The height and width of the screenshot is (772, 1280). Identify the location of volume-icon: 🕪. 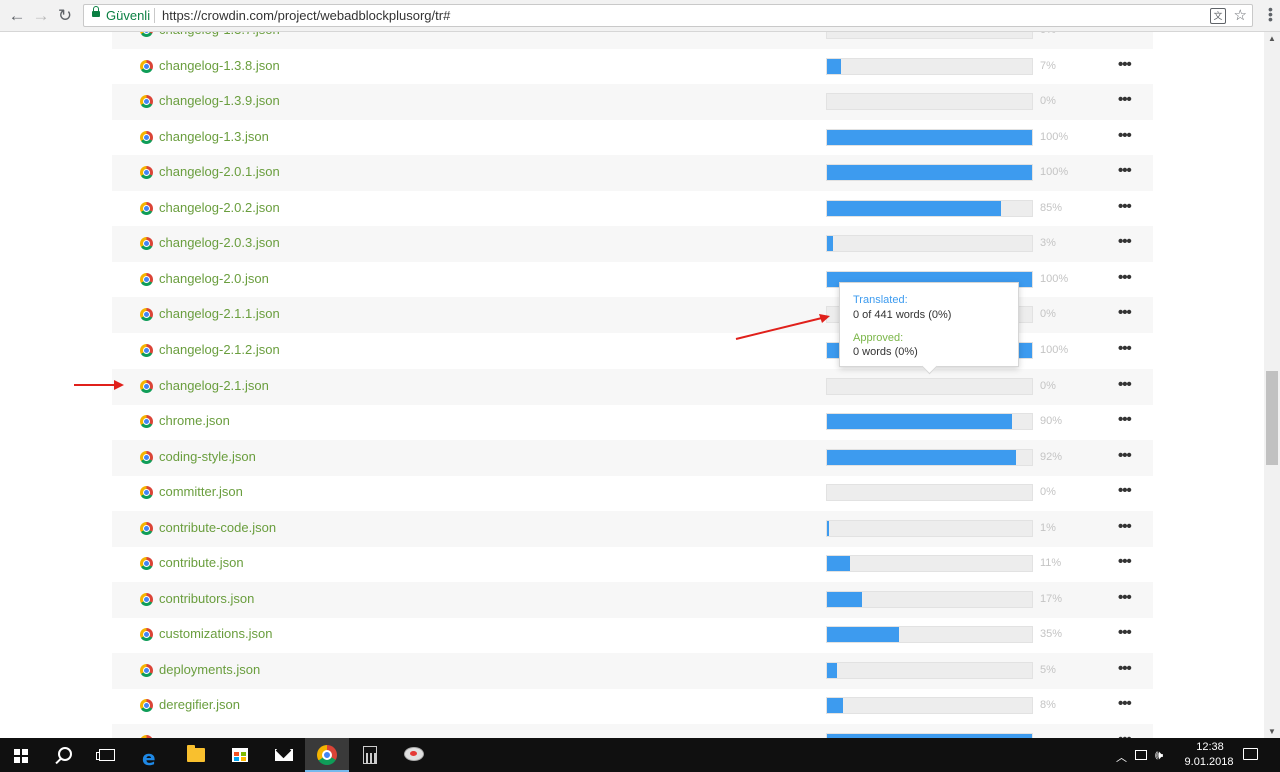
(1159, 755).